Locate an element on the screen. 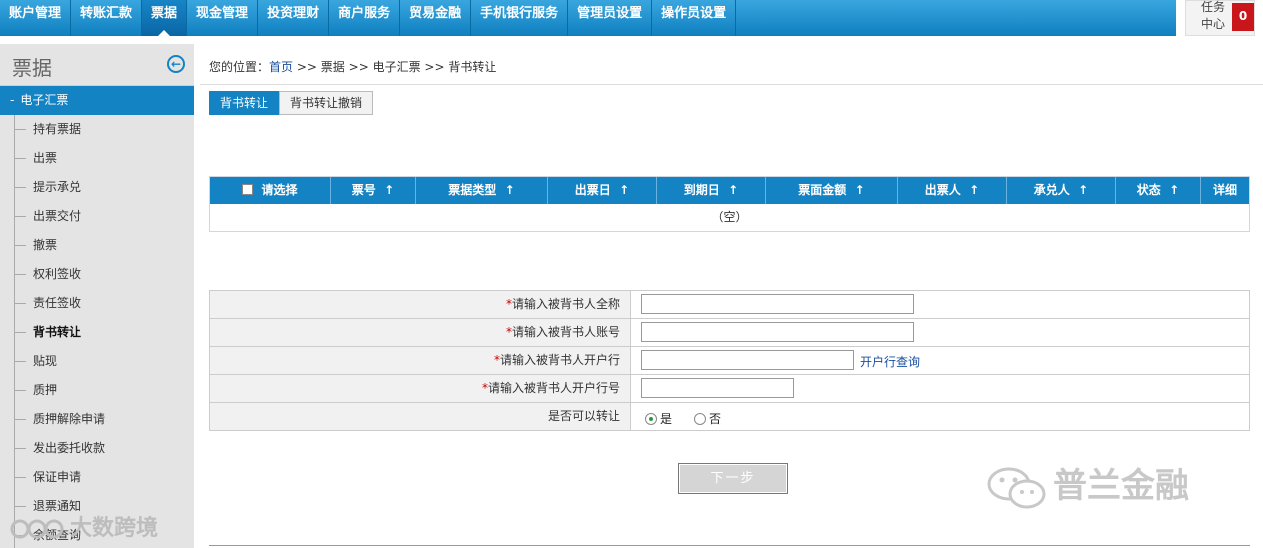 Image resolution: width=1263 pixels, height=548 pixels. sidebar-item-endorse: 背书转让 is located at coordinates (97, 332).